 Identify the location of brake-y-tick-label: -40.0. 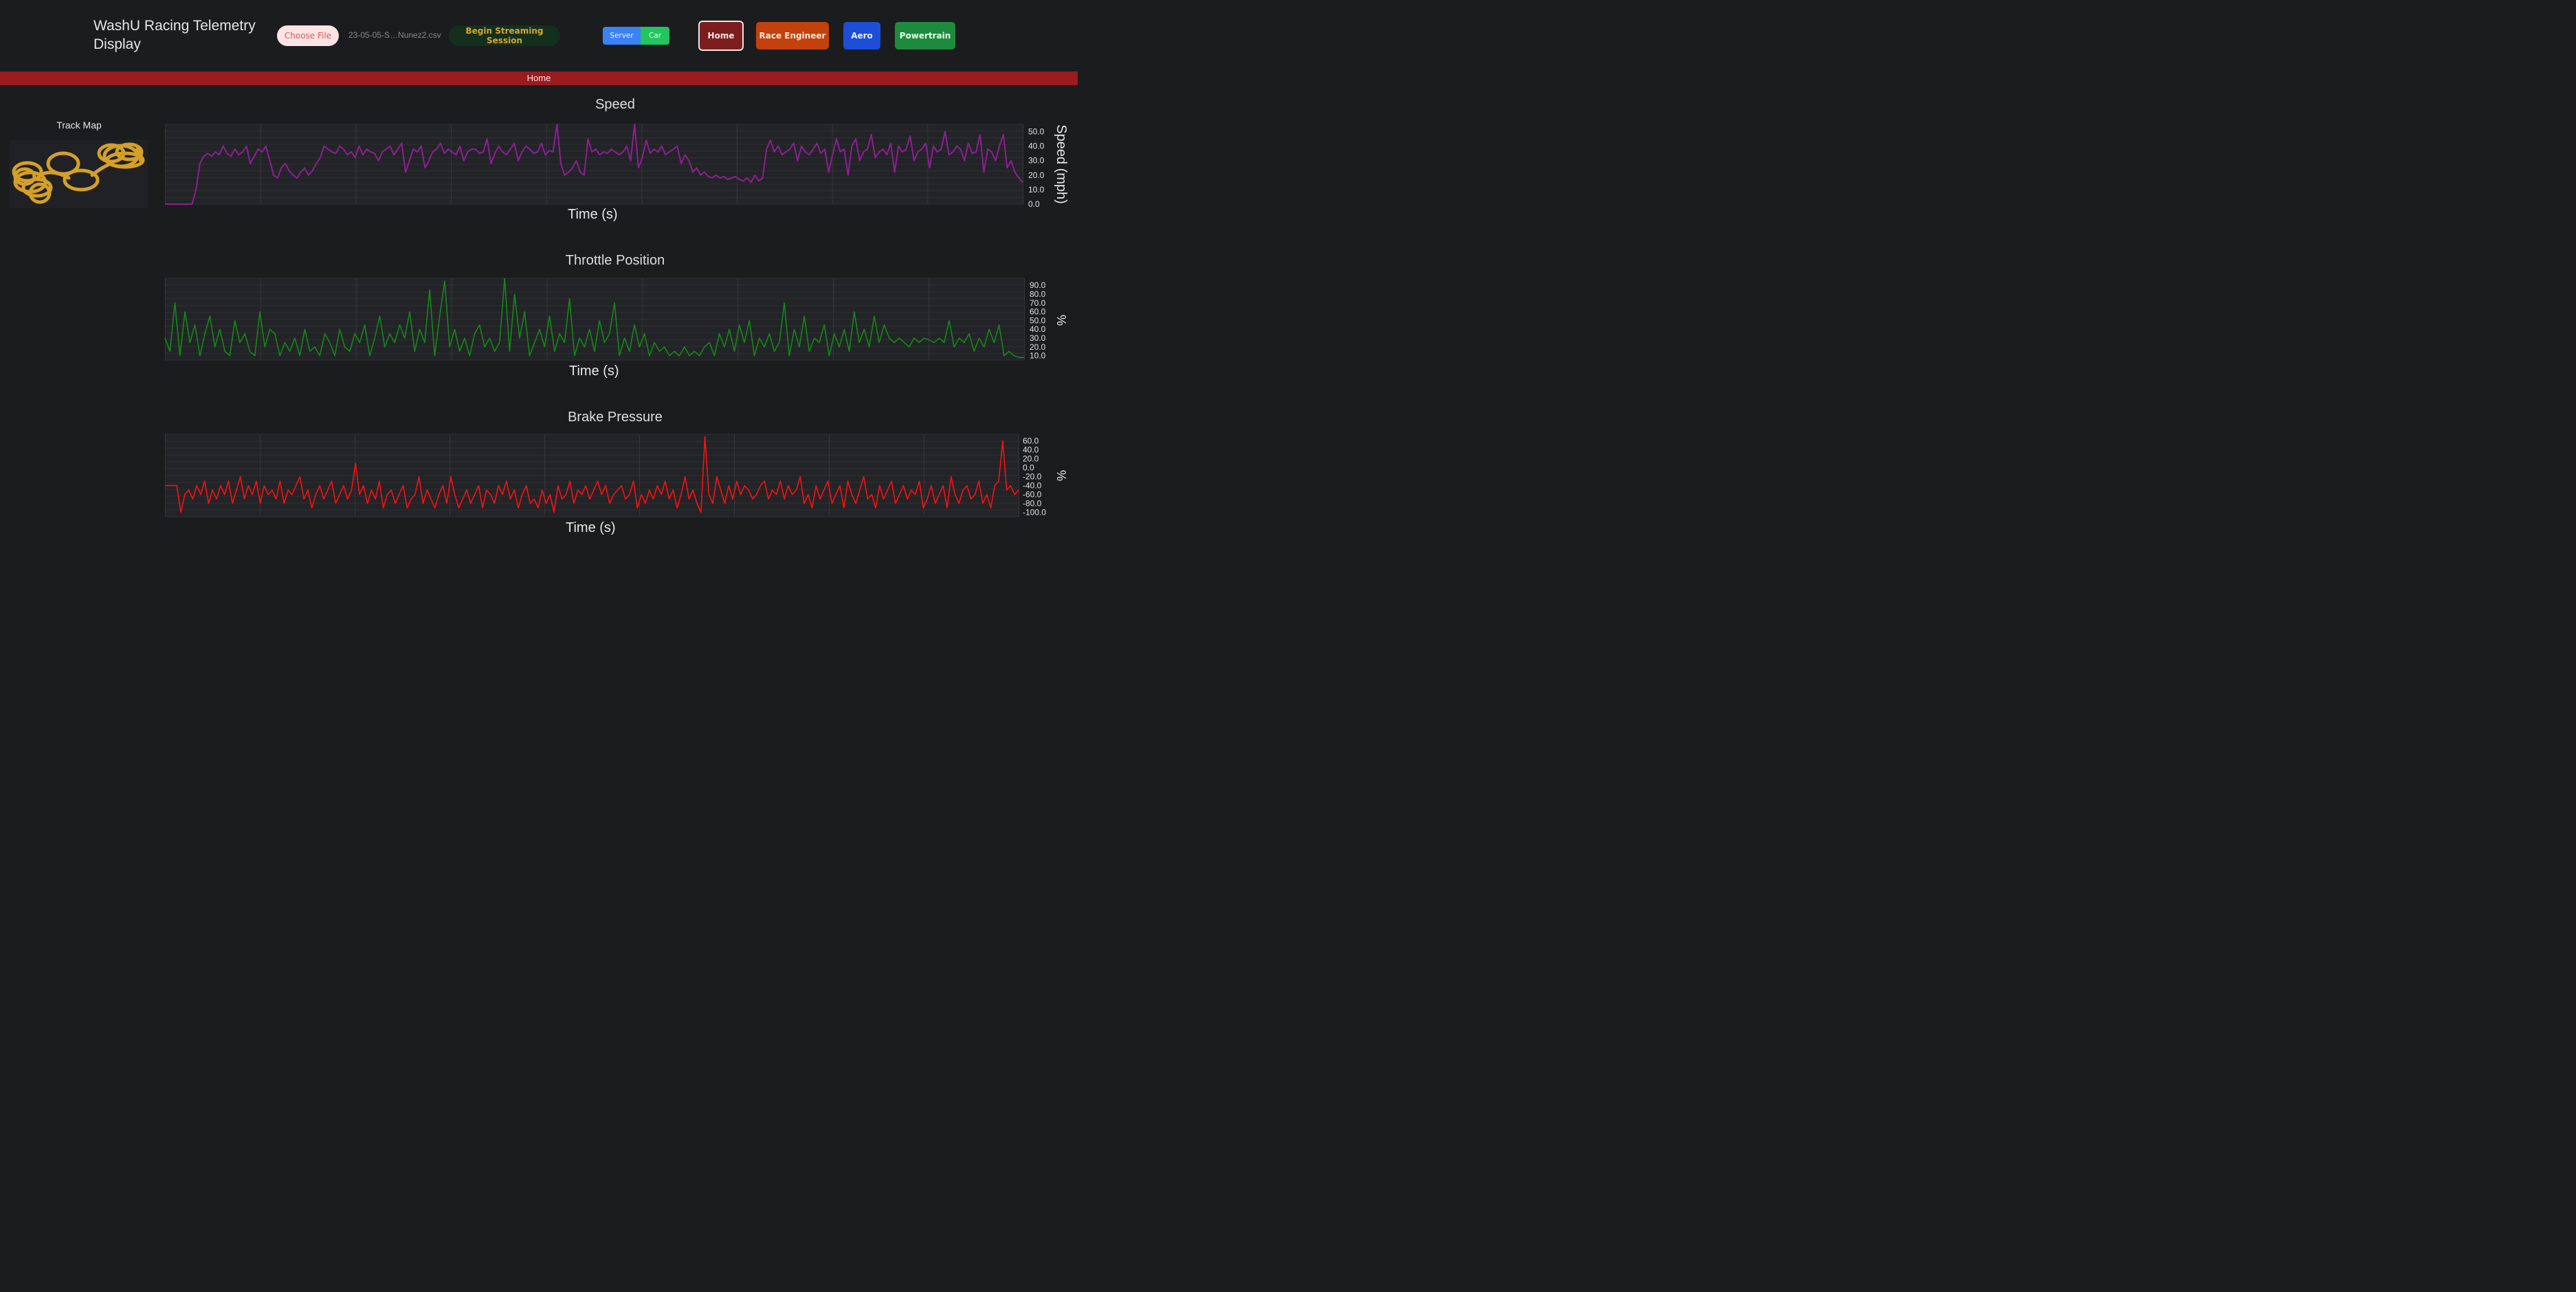
(1032, 486).